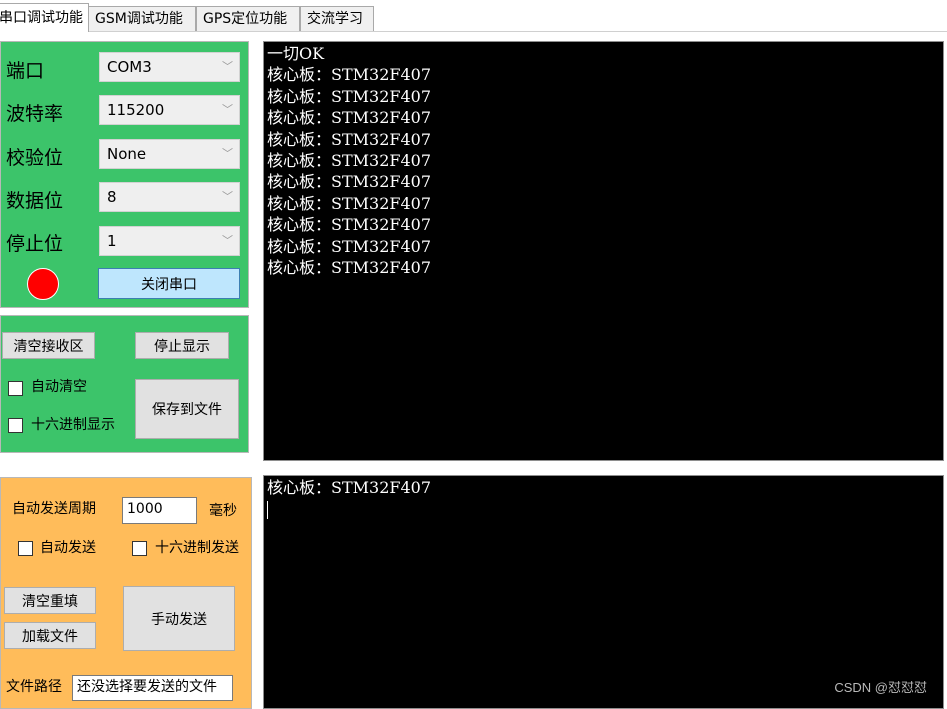 This screenshot has height=709, width=947. Describe the element at coordinates (296, 53) in the screenshot. I see `receive-line: 一切OK` at that location.